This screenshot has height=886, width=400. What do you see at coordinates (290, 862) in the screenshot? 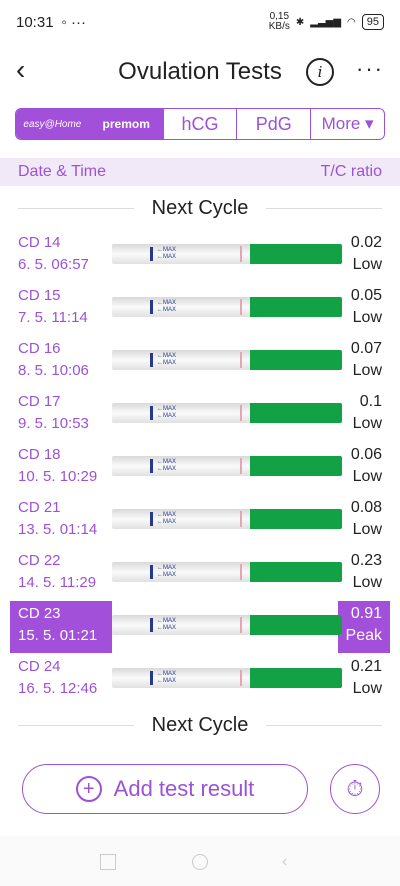
I see `back-nav-icon: ‹` at bounding box center [290, 862].